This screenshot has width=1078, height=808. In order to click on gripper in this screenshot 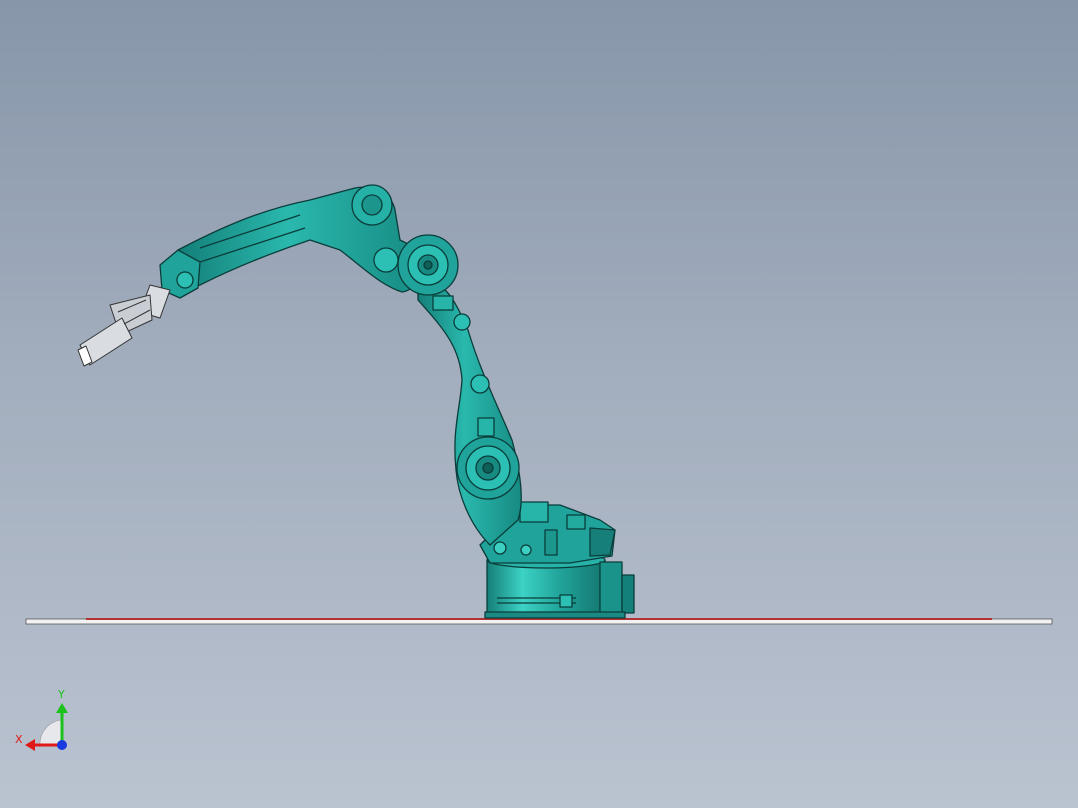, I will do `click(124, 325)`.